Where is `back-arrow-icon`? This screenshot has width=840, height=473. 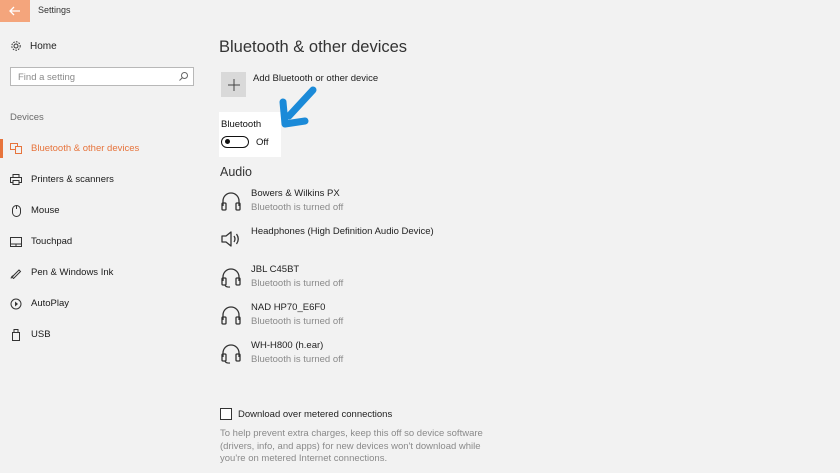
back-arrow-icon is located at coordinates (14, 11).